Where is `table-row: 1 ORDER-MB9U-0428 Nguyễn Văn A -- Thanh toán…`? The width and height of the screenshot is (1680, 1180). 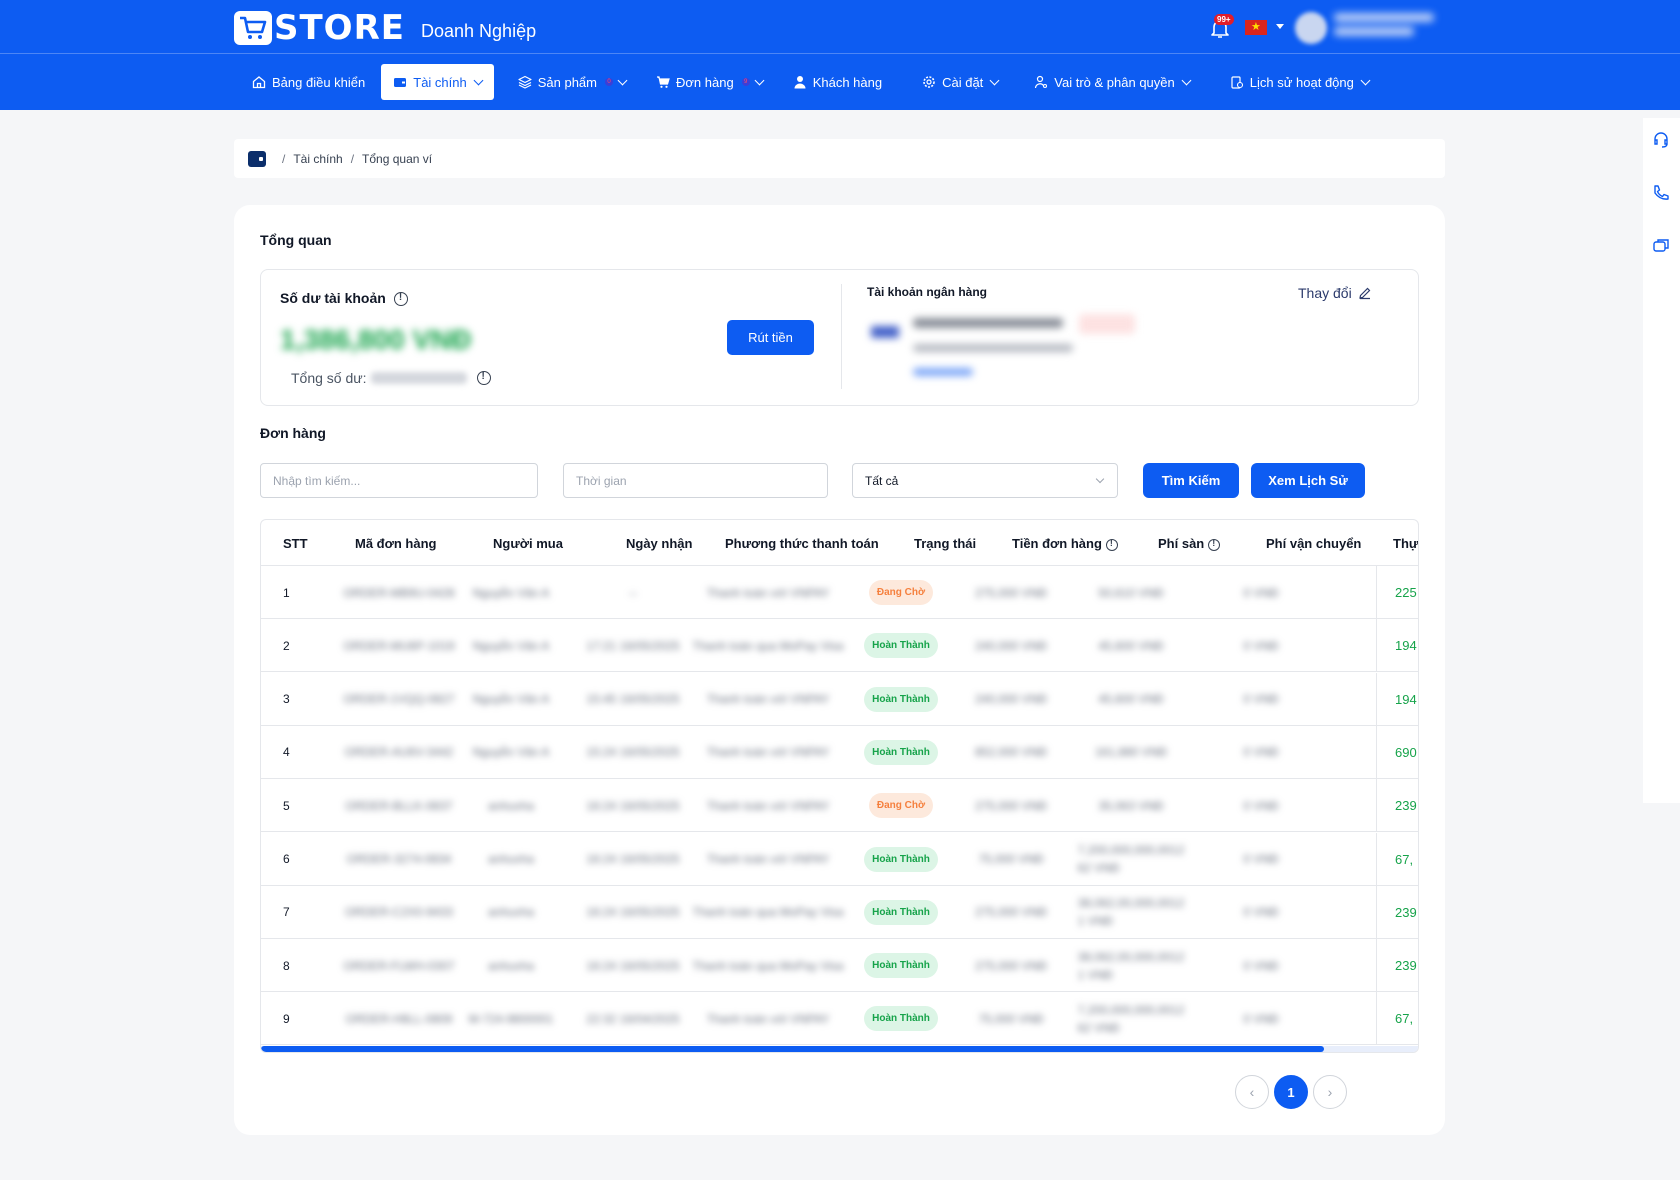 table-row: 1 ORDER-MB9U-0428 Nguyễn Văn A -- Thanh toán… is located at coordinates (839, 592).